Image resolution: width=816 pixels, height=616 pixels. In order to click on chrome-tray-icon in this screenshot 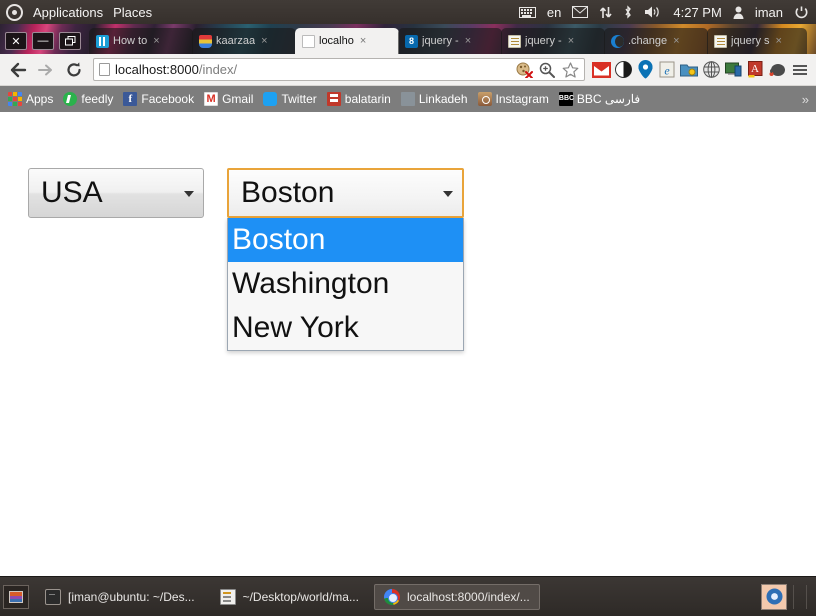, I will do `click(774, 596)`.